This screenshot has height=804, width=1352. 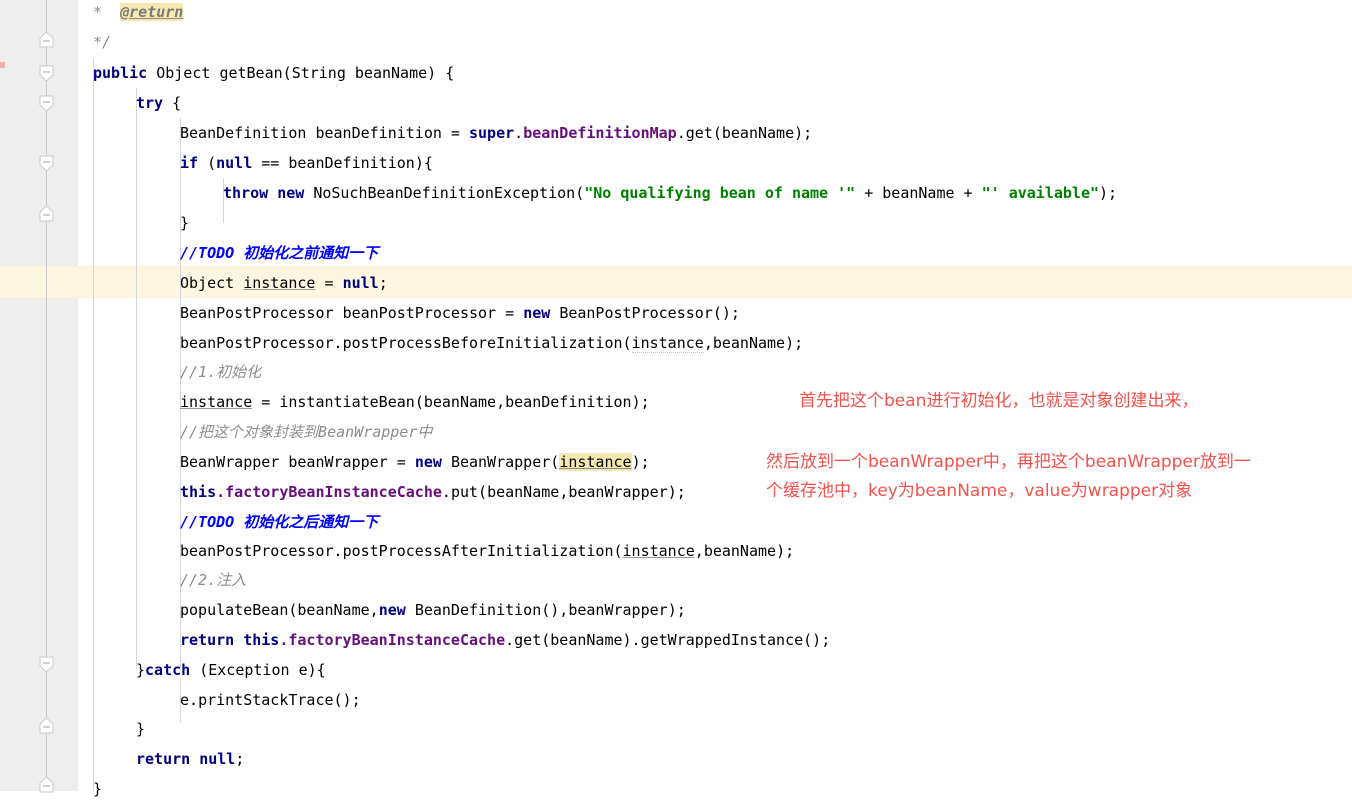 I want to click on comment-todo-after: //TODO 初始化之后通知一下, so click(x=279, y=522).